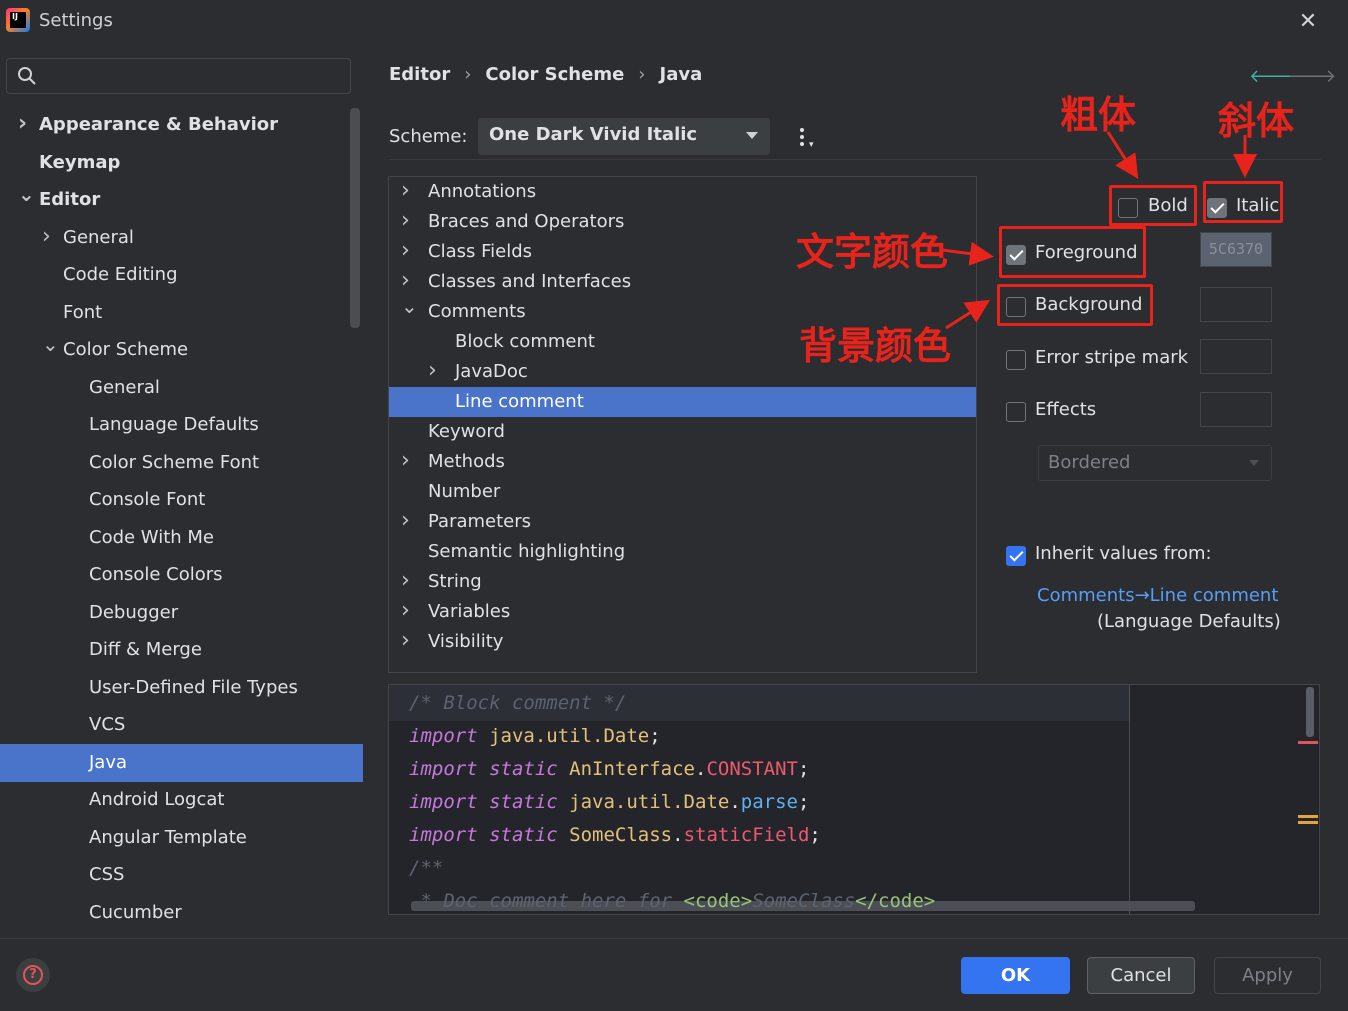 The height and width of the screenshot is (1011, 1348). I want to click on sidebar-item-label: Keymap, so click(80, 162).